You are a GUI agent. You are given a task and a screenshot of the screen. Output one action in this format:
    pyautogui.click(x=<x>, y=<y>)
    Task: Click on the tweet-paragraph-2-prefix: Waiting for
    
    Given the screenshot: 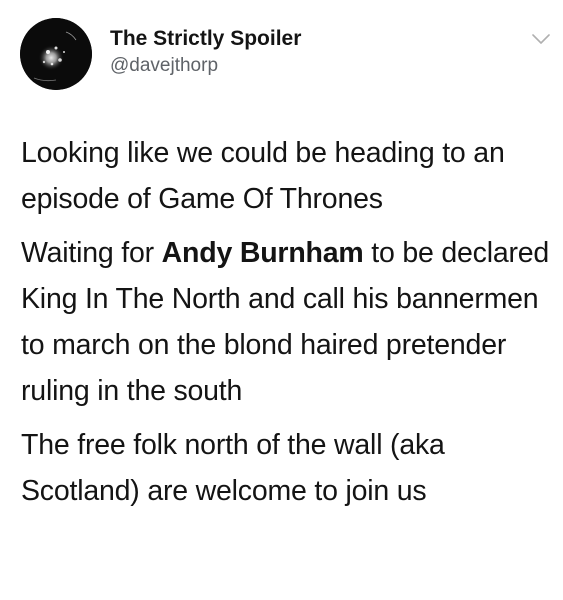 What is the action you would take?
    pyautogui.click(x=91, y=253)
    